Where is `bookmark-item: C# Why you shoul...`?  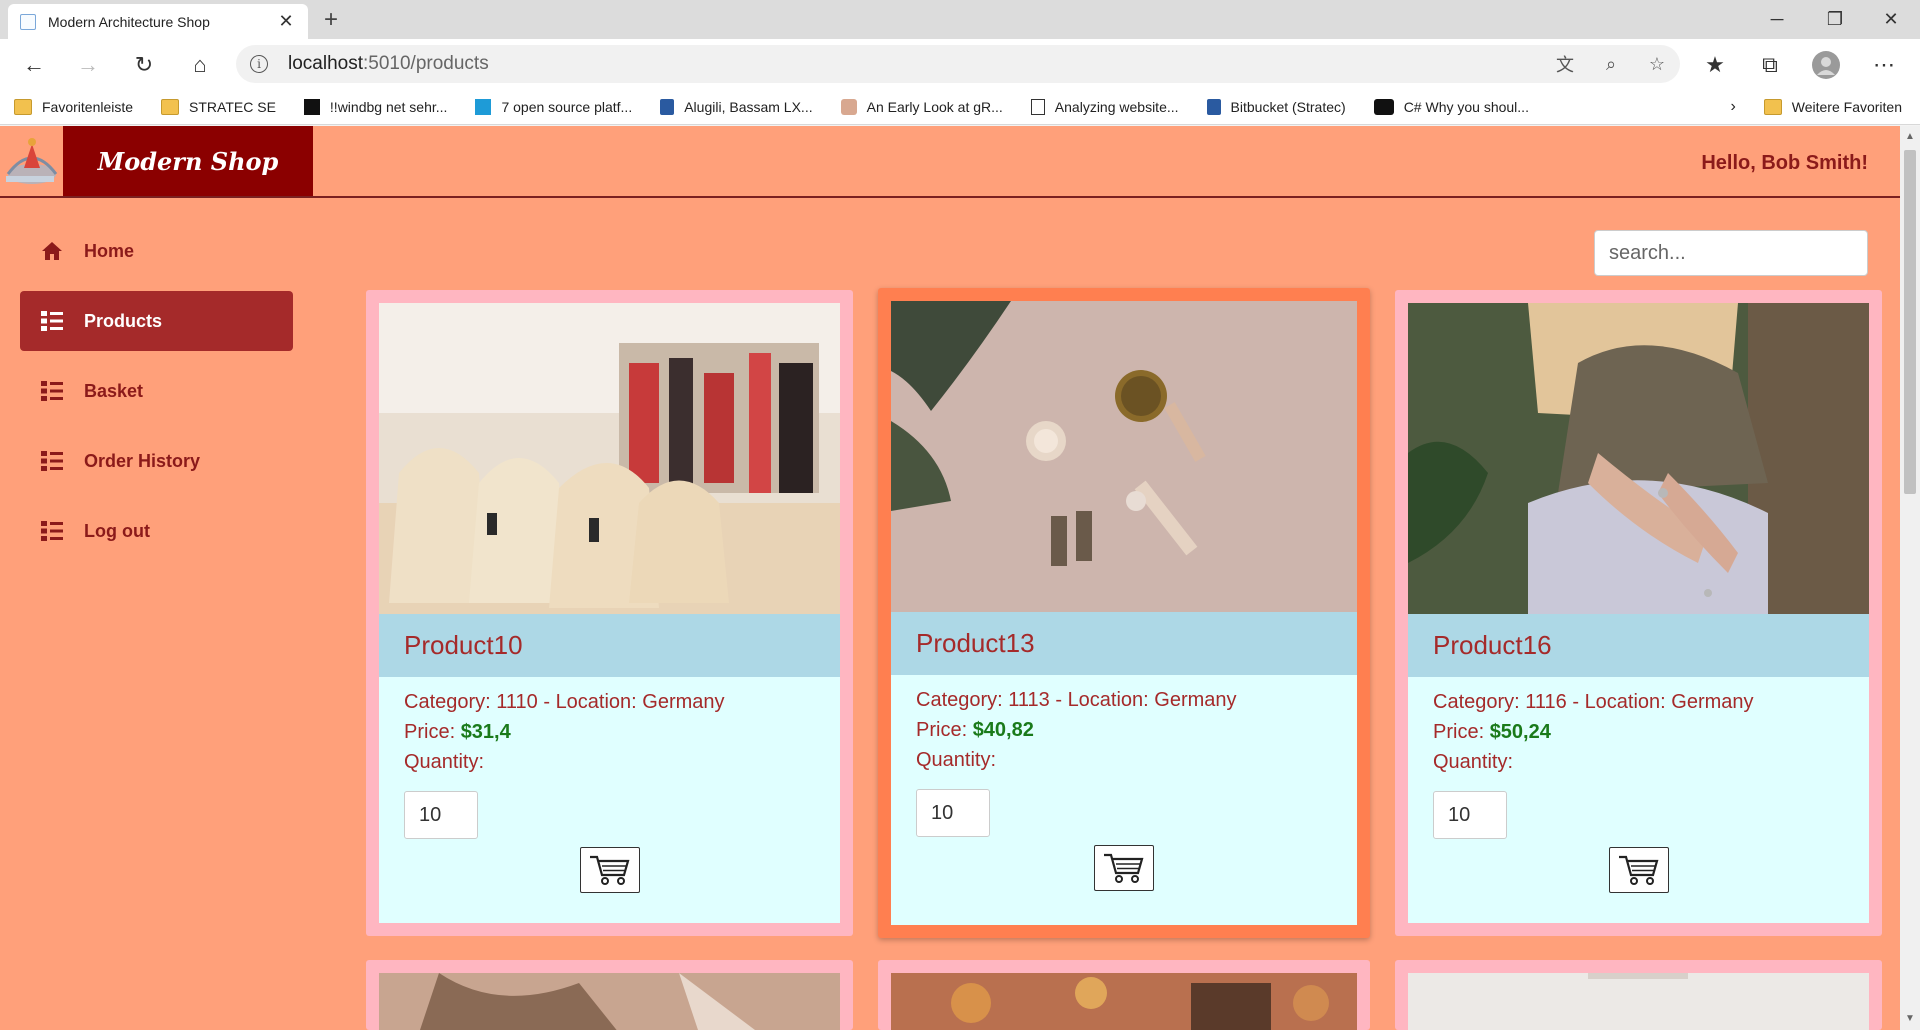
bookmark-item: C# Why you shoul... is located at coordinates (1451, 106).